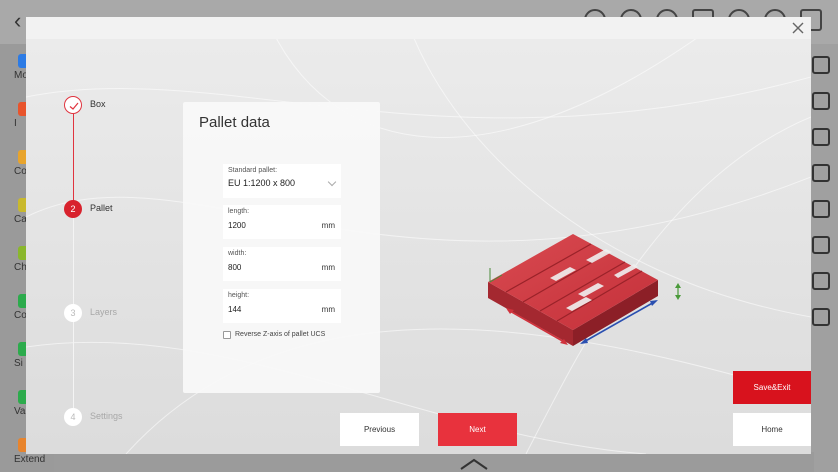 Image resolution: width=838 pixels, height=472 pixels. Describe the element at coordinates (282, 222) in the screenshot. I see `length-field: length: 1200 mm` at that location.